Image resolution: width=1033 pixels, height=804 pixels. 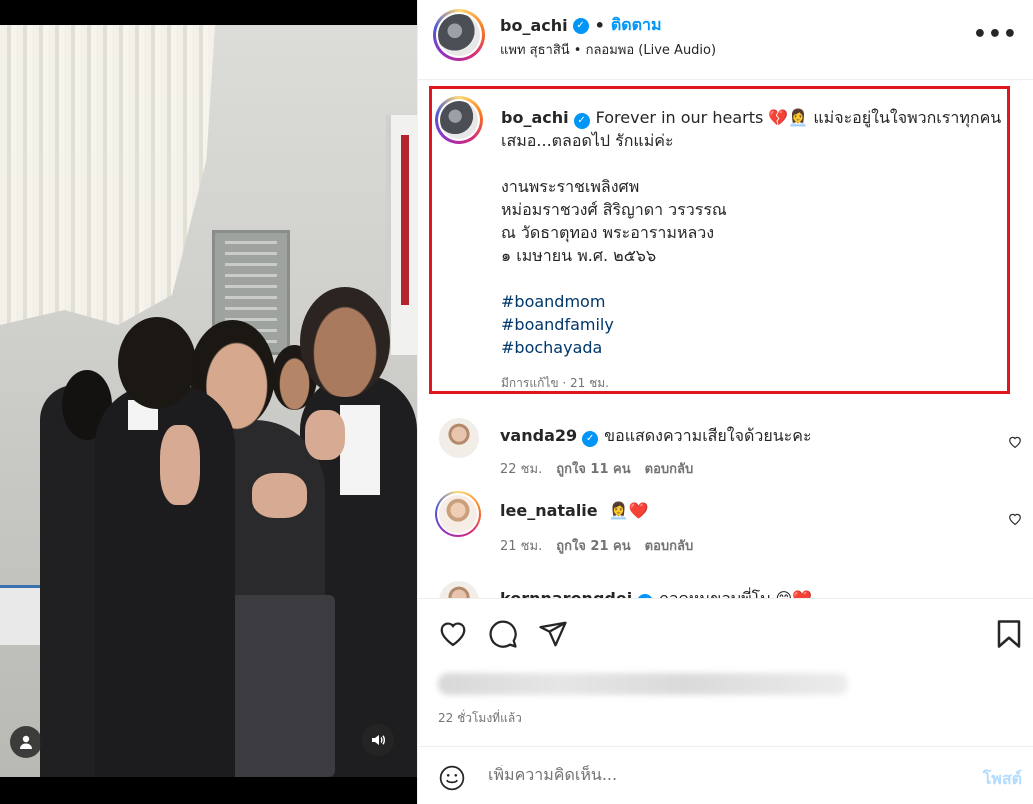 I want to click on hand-left, so click(x=180, y=465).